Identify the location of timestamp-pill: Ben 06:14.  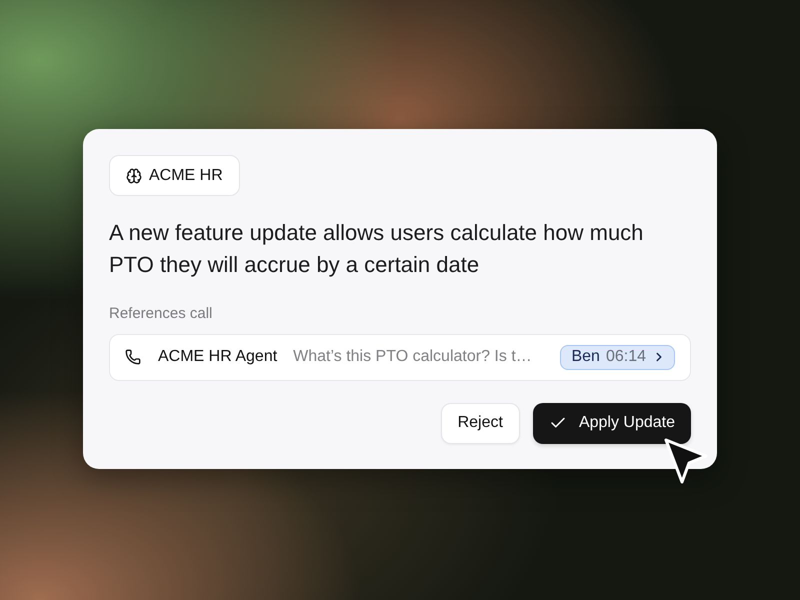
(617, 357).